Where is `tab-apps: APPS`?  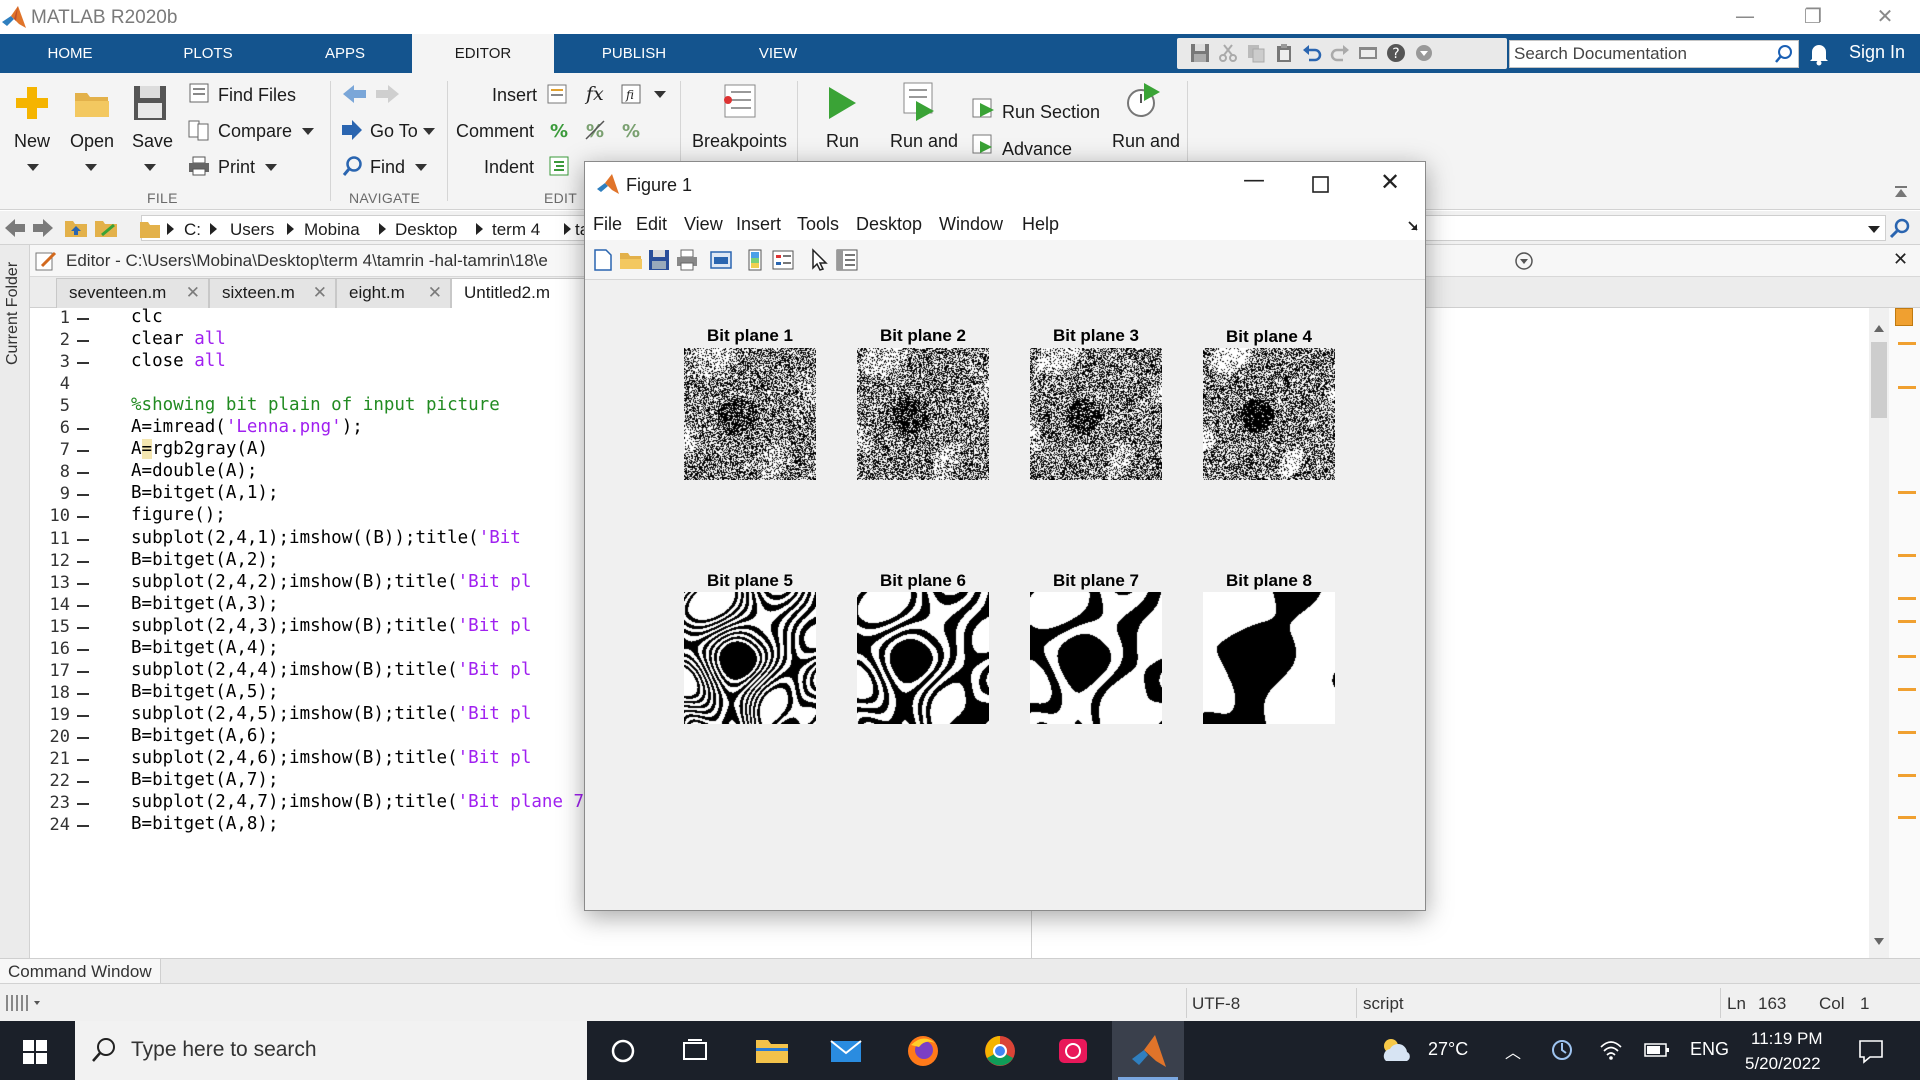
tab-apps: APPS is located at coordinates (345, 53).